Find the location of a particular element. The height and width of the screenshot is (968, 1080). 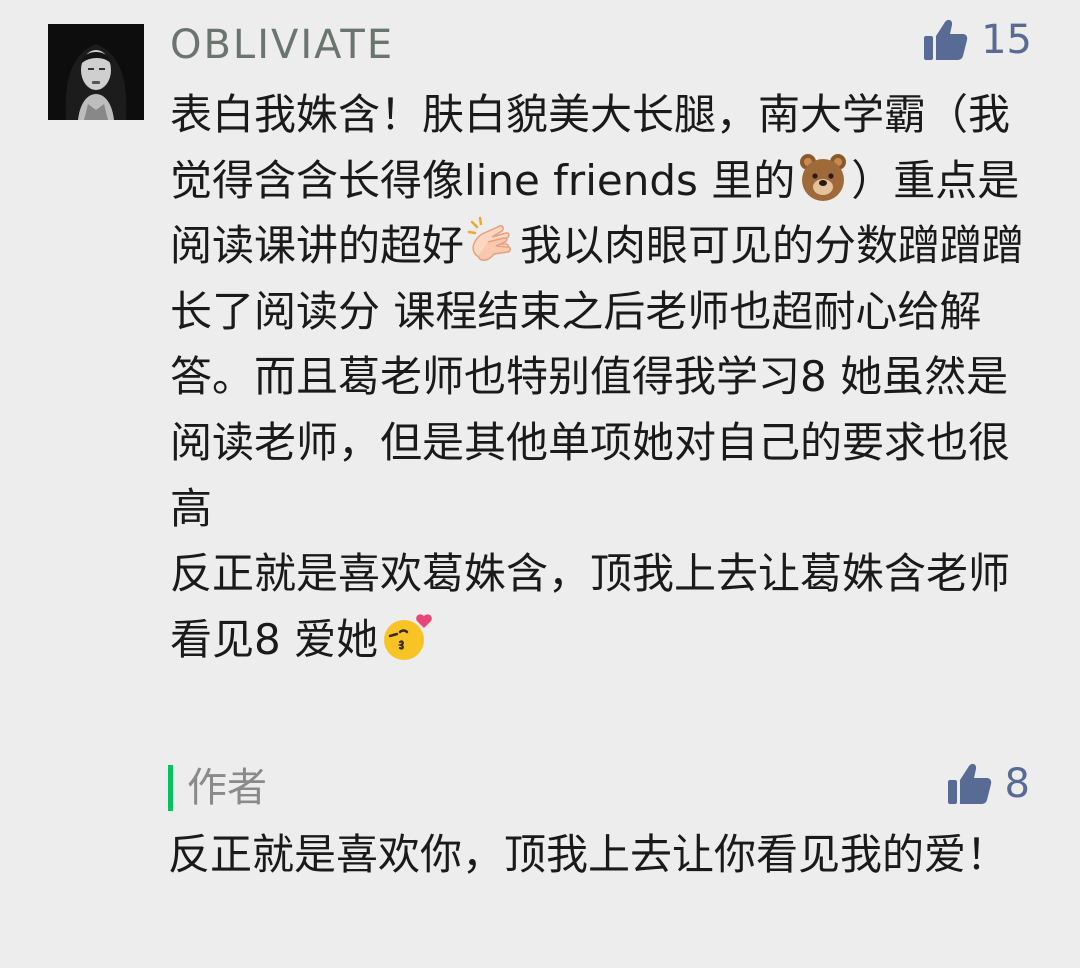

author-reply-text: 反正就是喜欢你，顶我上去让你看见我的爱！ is located at coordinates (588, 854).